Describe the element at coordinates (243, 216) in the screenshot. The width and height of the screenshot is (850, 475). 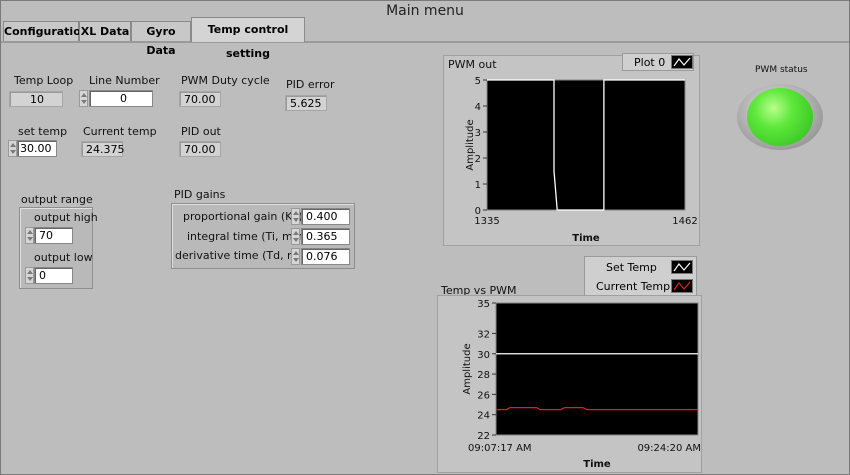
I see `kc-label: proportional gain (Kc)` at that location.